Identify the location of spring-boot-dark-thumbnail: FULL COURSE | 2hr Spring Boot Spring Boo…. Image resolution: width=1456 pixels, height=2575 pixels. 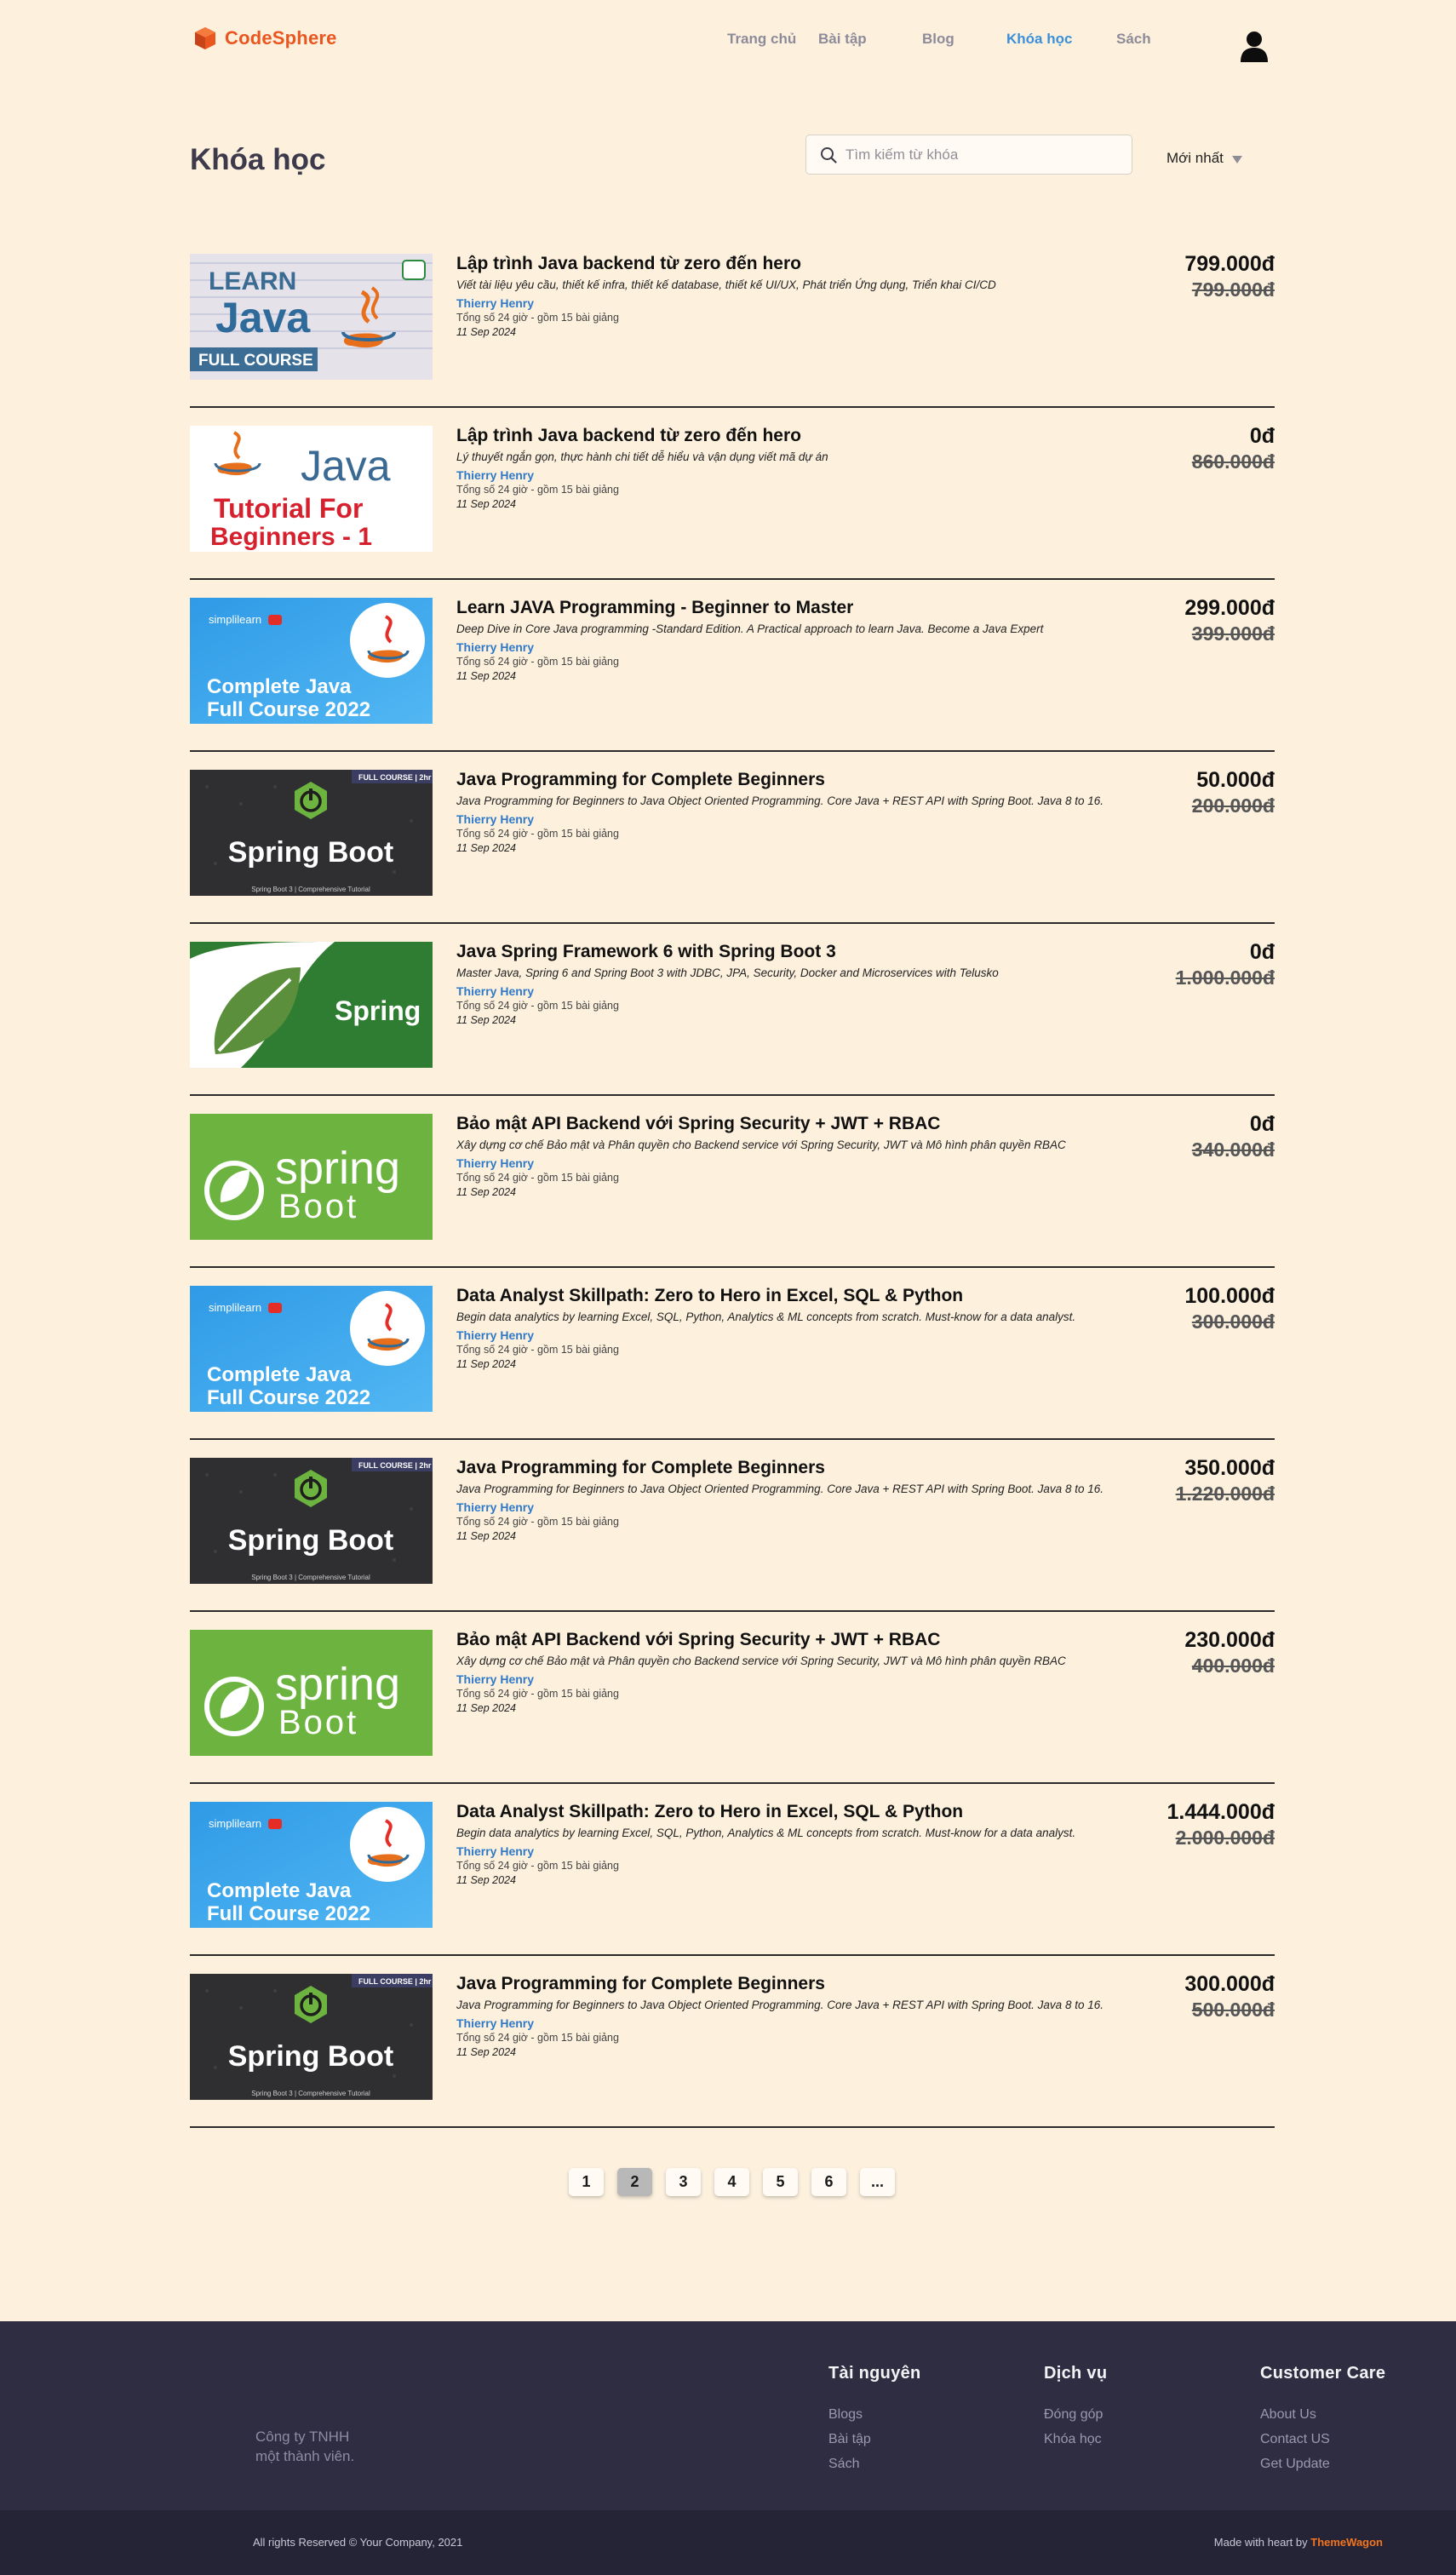
(312, 2037).